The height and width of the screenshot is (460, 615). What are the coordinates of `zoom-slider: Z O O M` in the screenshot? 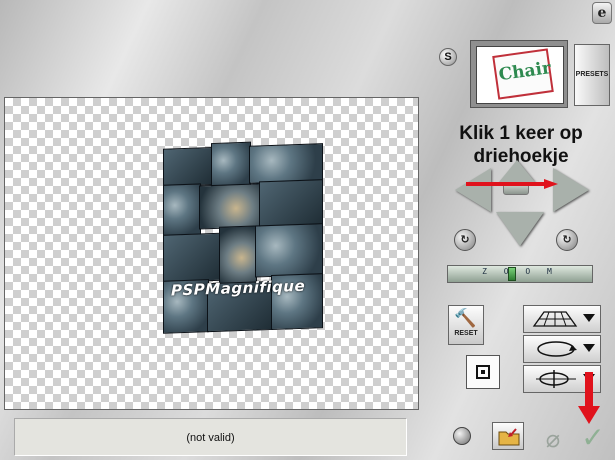 It's located at (520, 274).